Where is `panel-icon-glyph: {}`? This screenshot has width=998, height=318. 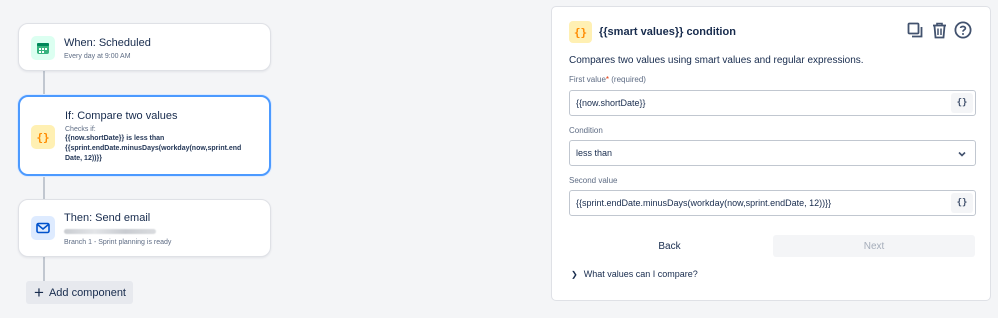
panel-icon-glyph: {} is located at coordinates (580, 32).